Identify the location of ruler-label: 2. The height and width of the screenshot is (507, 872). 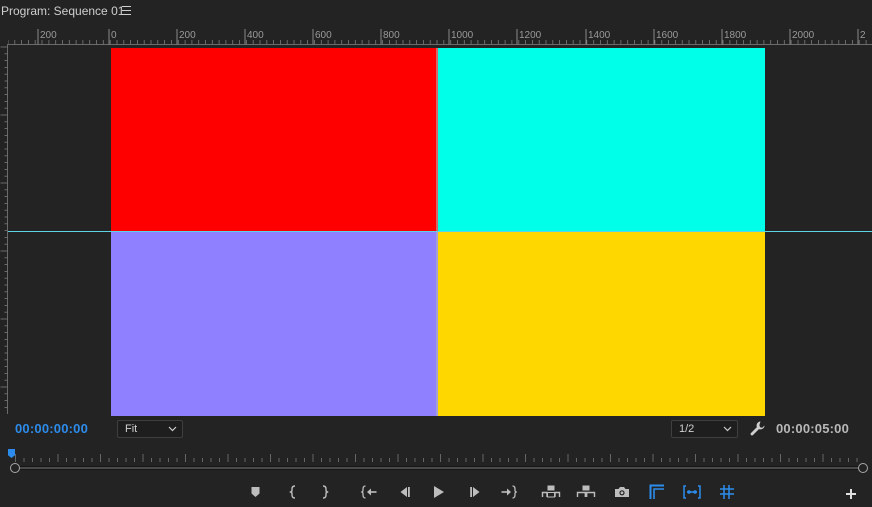
(863, 35).